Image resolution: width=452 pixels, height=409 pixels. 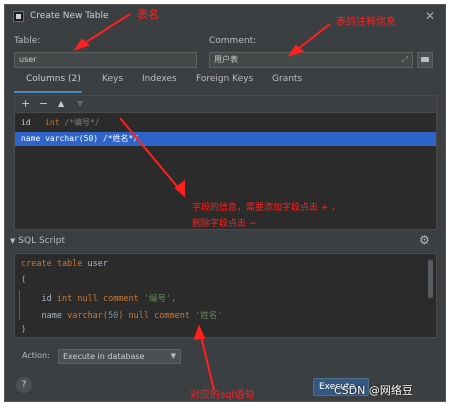 What do you see at coordinates (222, 395) in the screenshot?
I see `annotation-sql: 对应的sql语句` at bounding box center [222, 395].